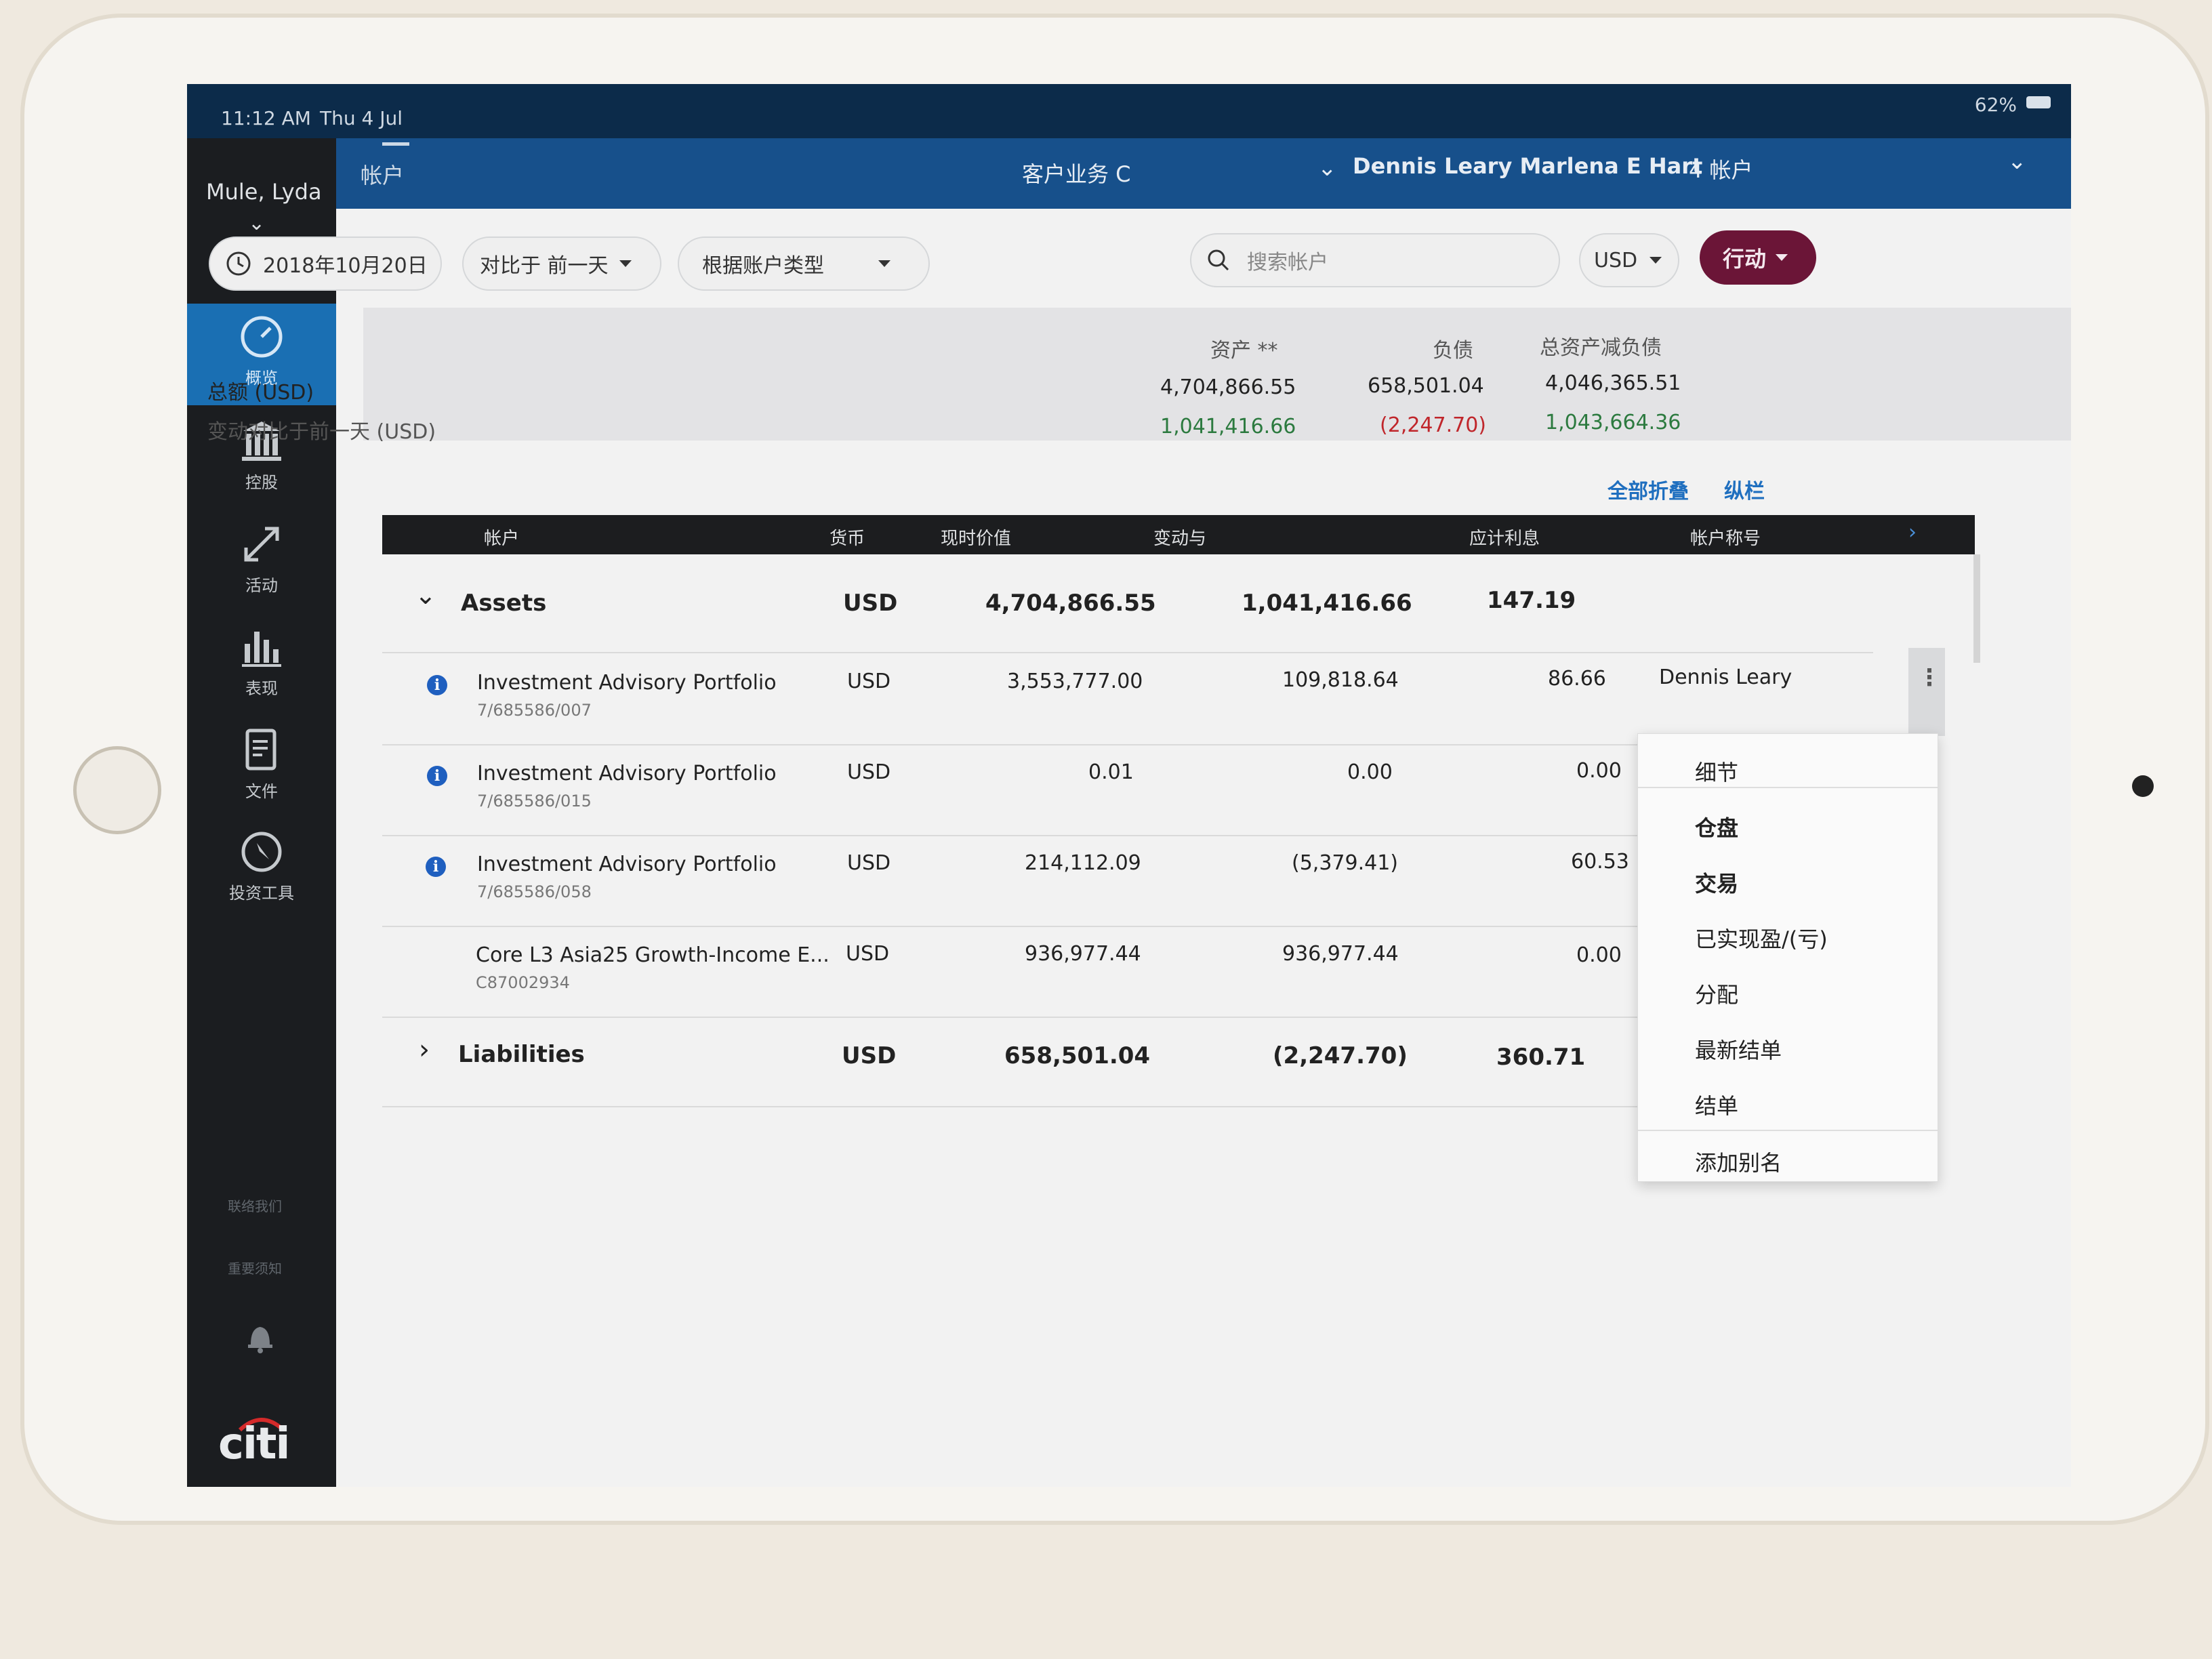 The width and height of the screenshot is (2212, 1659). I want to click on notice-link: 重要须知, so click(255, 1267).